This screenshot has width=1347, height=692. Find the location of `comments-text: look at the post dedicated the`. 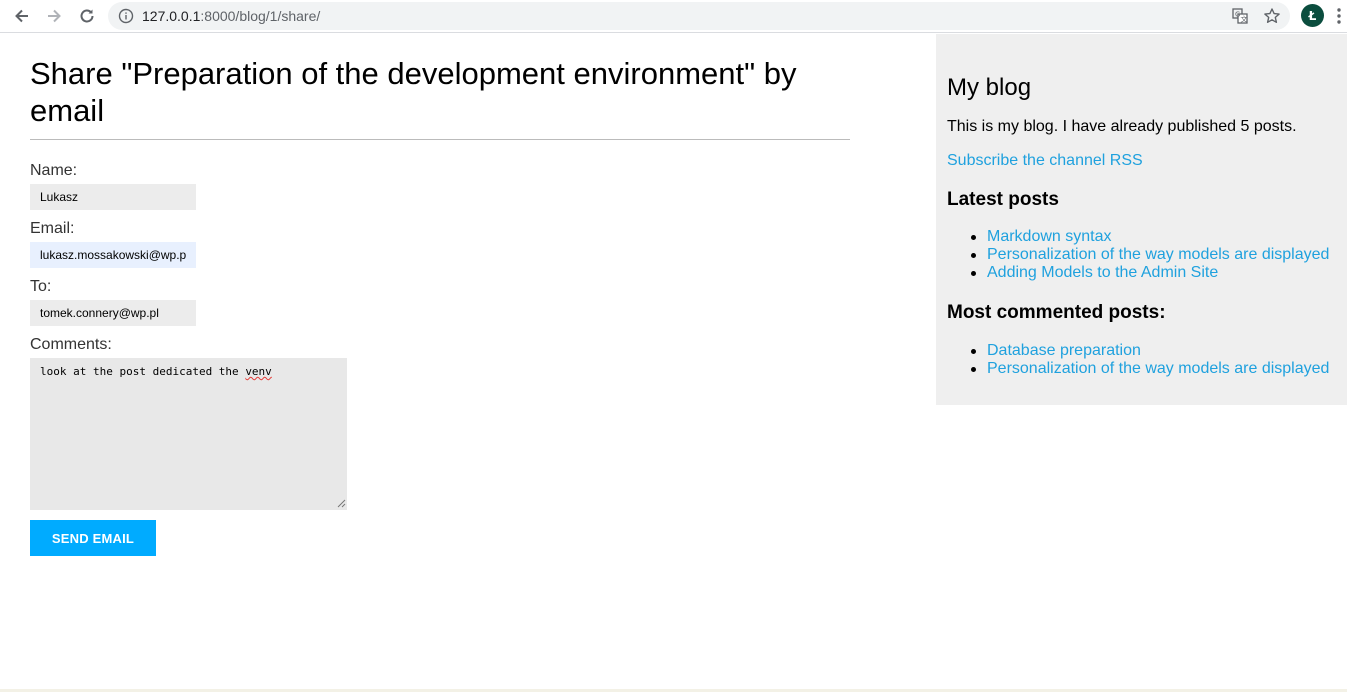

comments-text: look at the post dedicated the is located at coordinates (143, 371).